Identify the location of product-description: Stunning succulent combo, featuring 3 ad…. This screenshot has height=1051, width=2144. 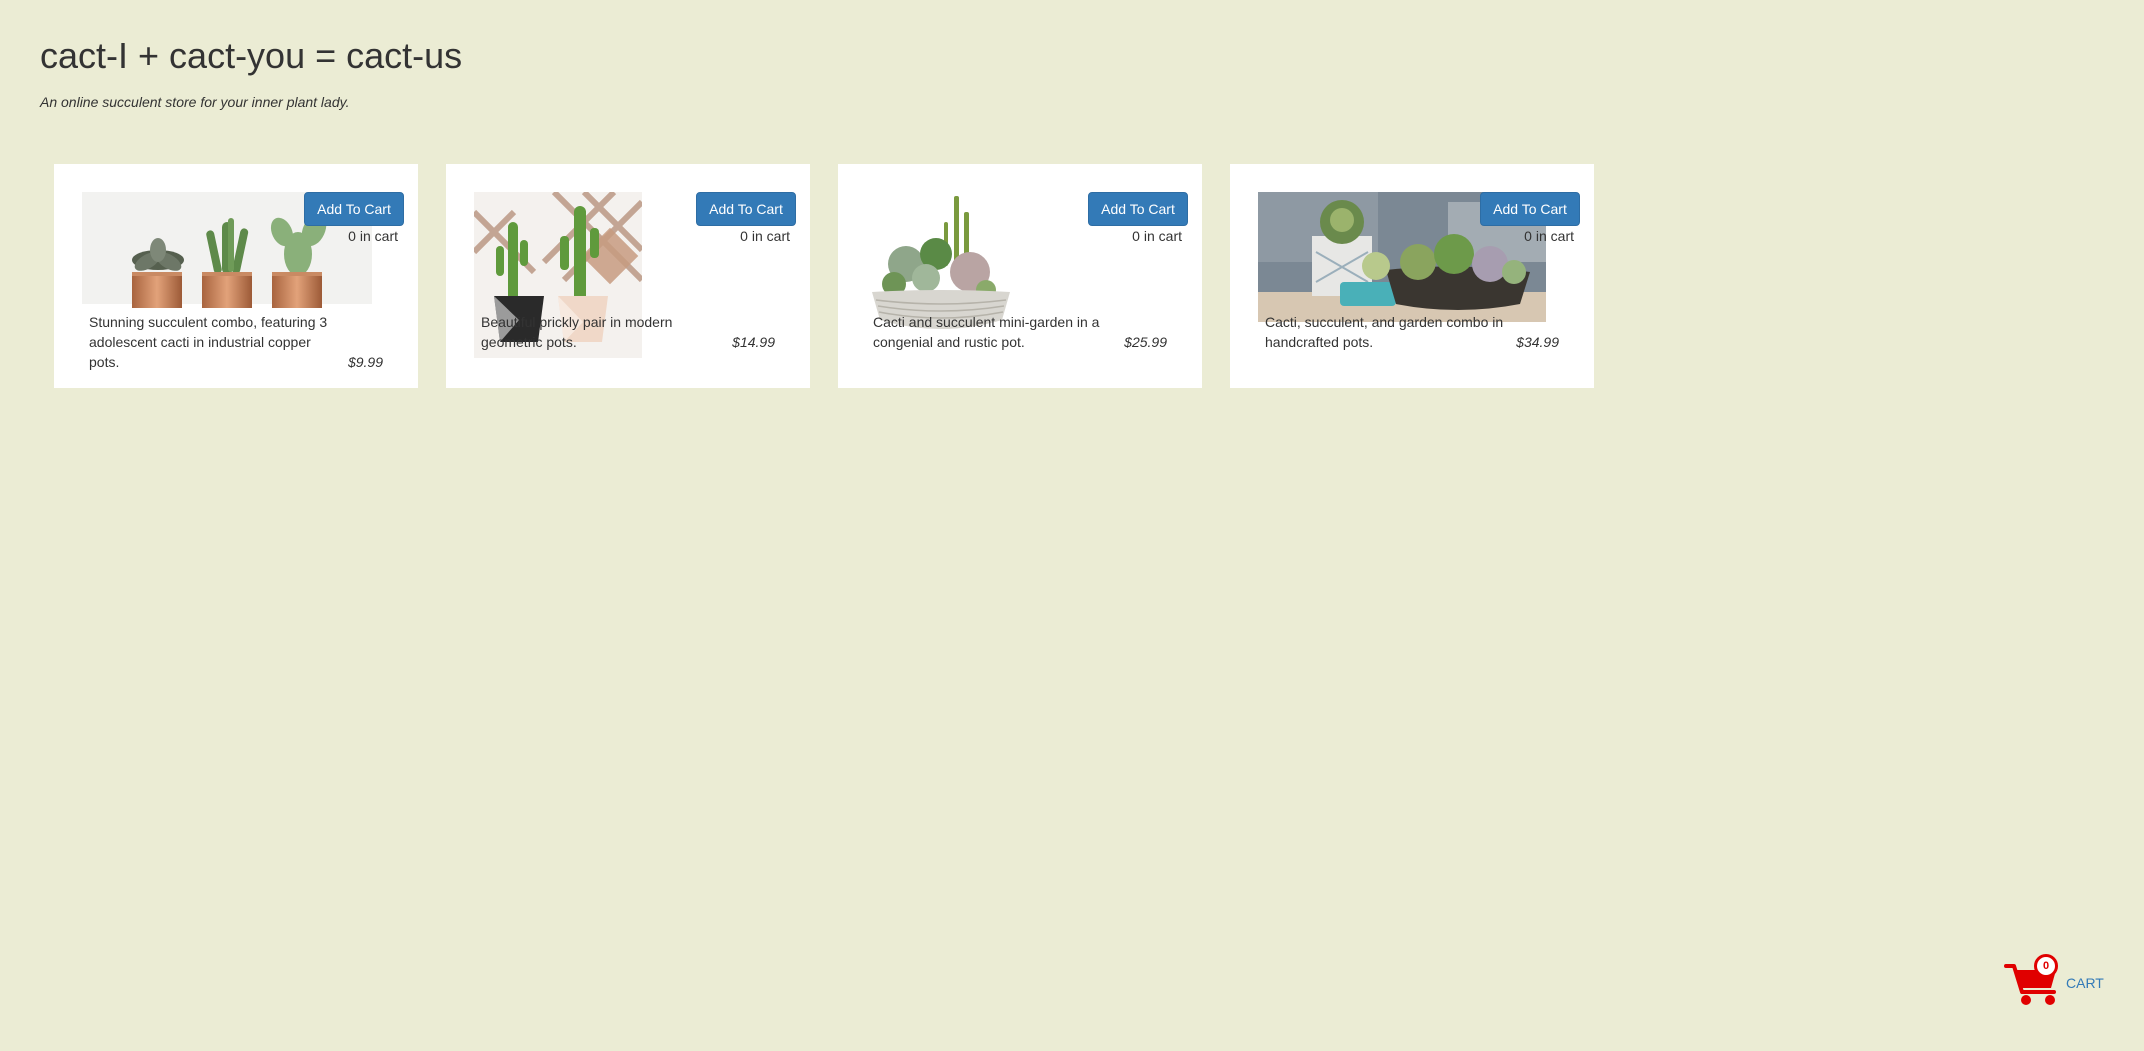
(208, 342).